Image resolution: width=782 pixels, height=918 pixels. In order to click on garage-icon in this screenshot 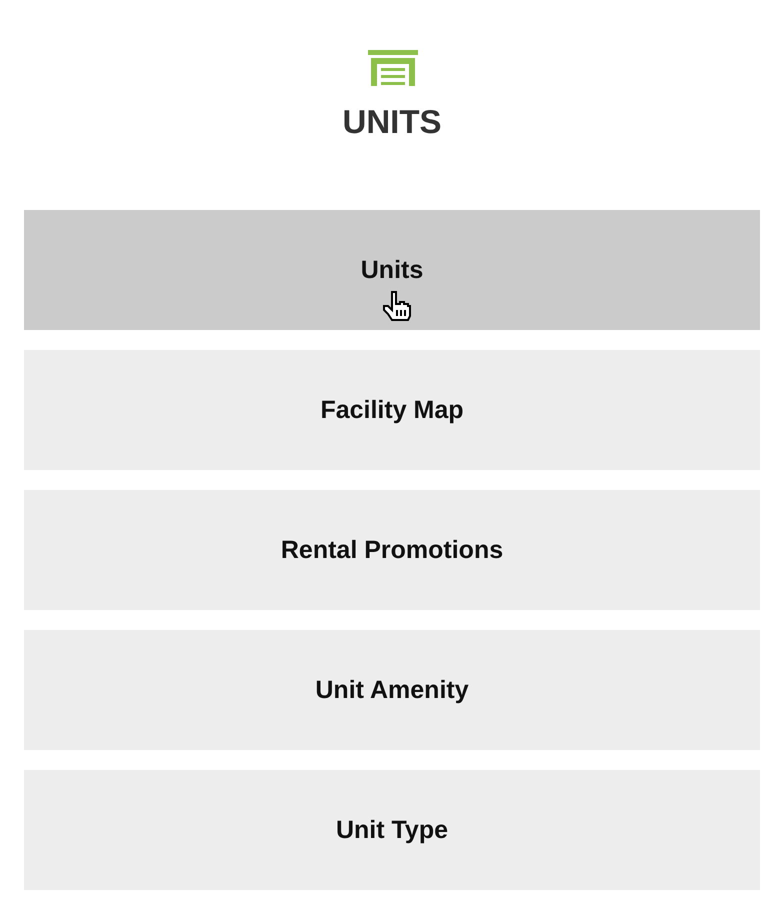, I will do `click(393, 68)`.